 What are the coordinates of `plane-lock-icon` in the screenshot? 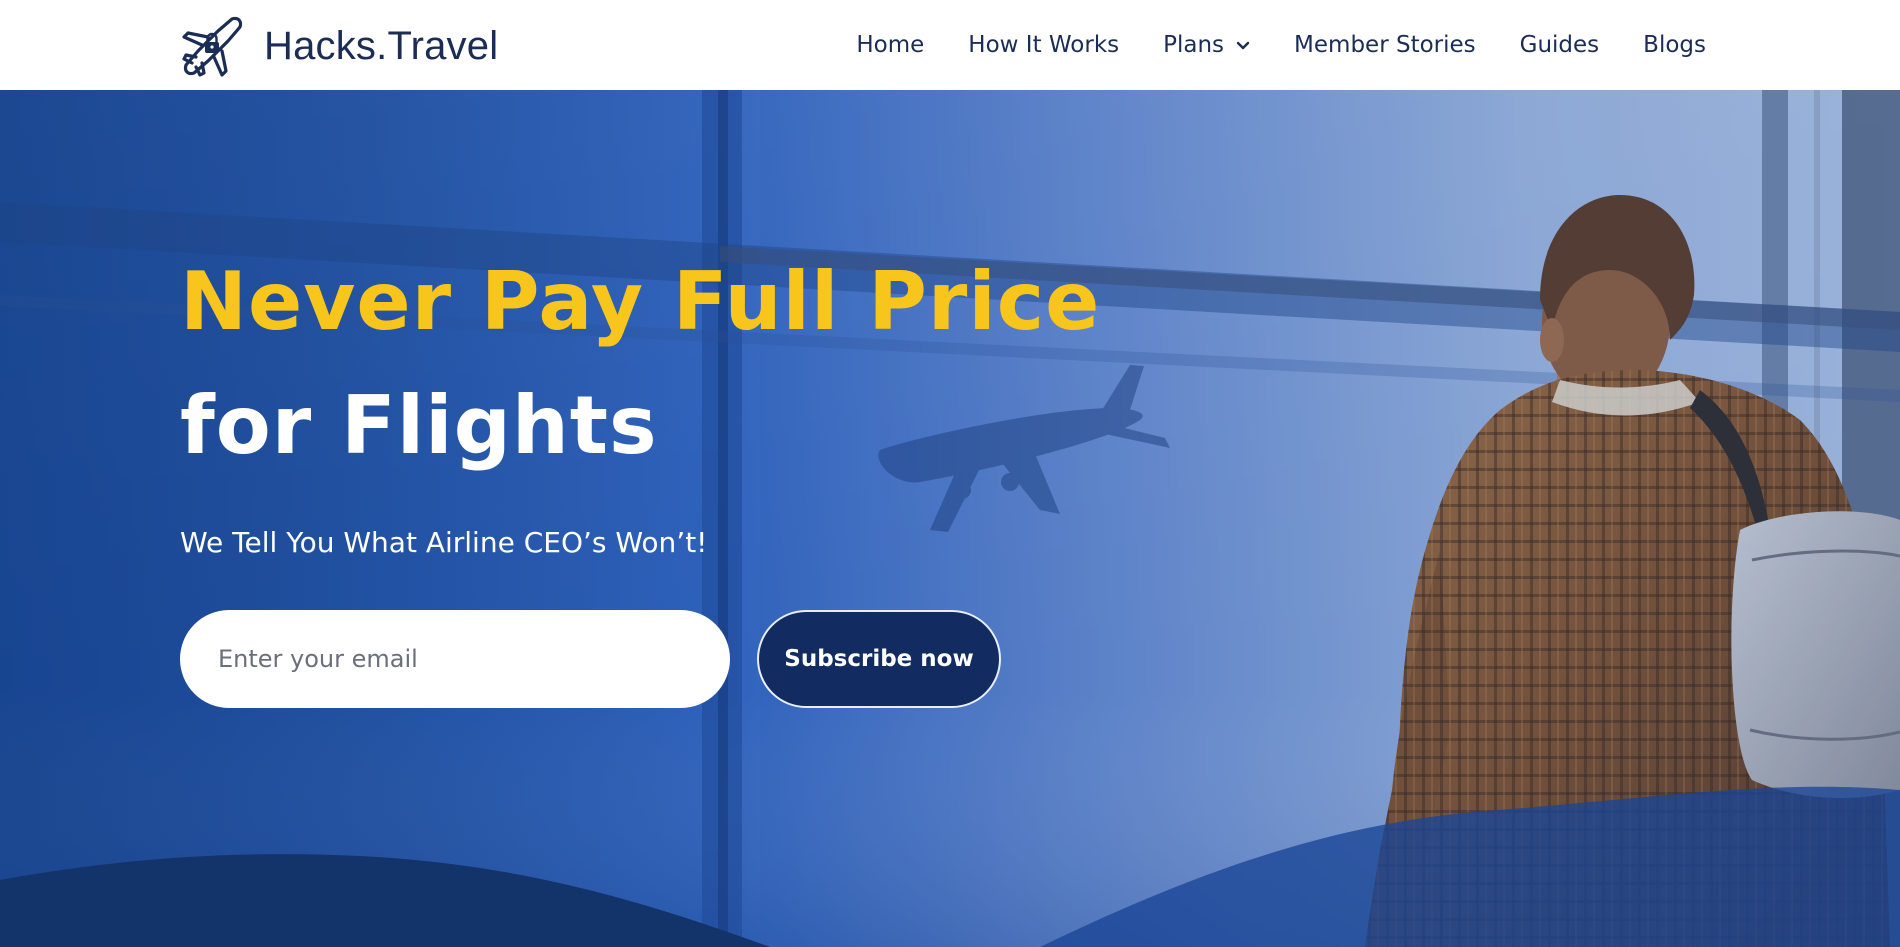 It's located at (212, 46).